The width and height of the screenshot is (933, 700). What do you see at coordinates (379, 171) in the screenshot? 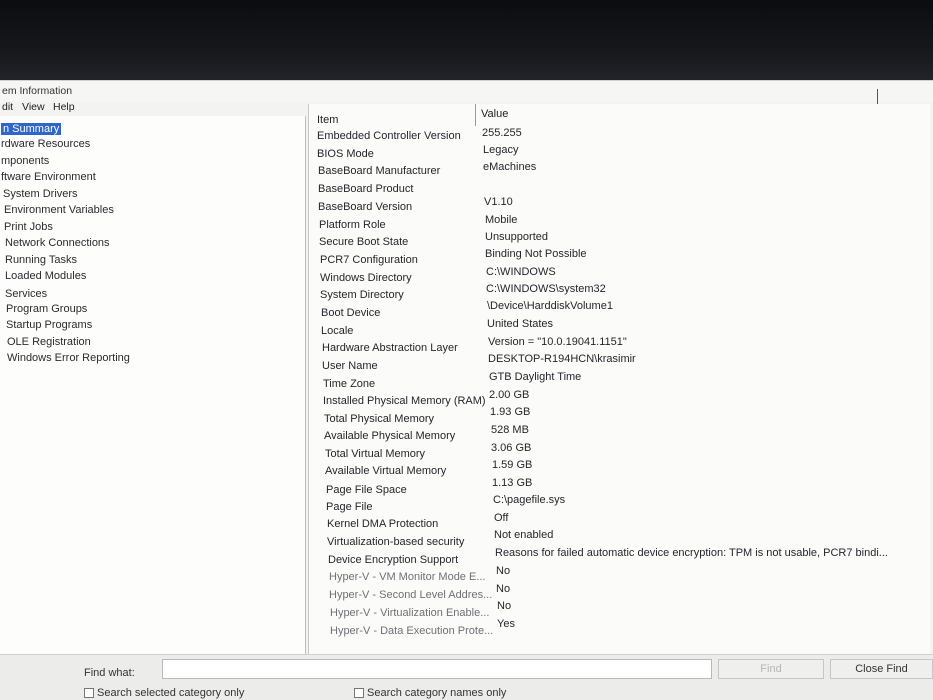
I see `row-item: BaseBoard Manufacturer` at bounding box center [379, 171].